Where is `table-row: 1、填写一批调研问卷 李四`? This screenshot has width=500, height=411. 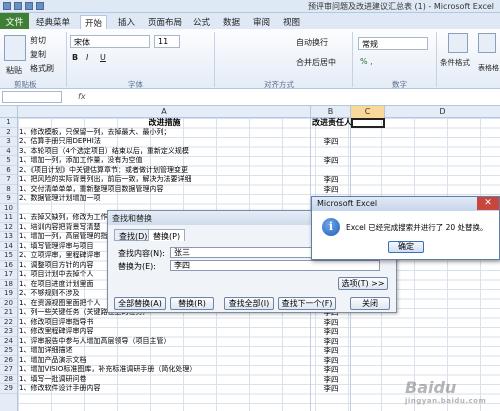
table-row: 1、填写一批调研问卷 李四 is located at coordinates (209, 380).